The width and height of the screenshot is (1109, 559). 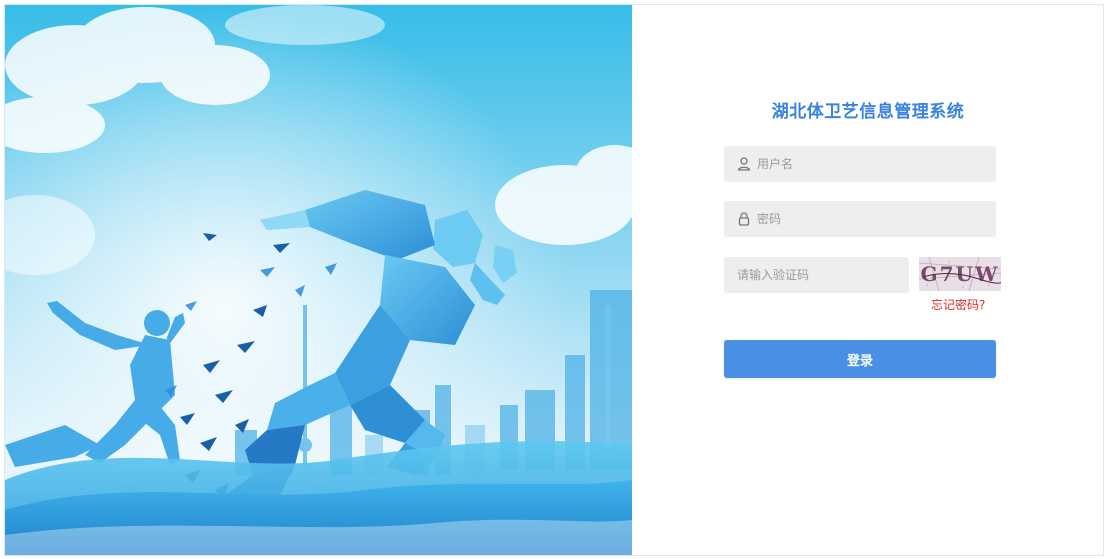 What do you see at coordinates (860, 359) in the screenshot?
I see `login-button: 登录` at bounding box center [860, 359].